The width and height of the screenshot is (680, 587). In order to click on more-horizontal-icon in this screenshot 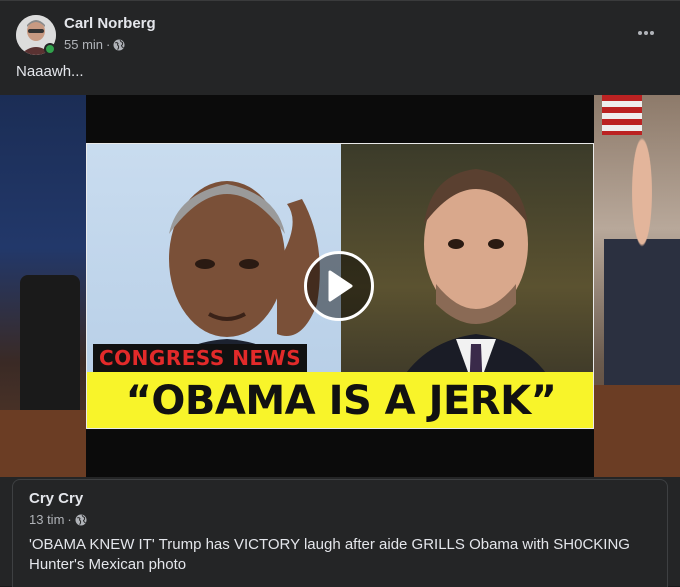, I will do `click(646, 33)`.